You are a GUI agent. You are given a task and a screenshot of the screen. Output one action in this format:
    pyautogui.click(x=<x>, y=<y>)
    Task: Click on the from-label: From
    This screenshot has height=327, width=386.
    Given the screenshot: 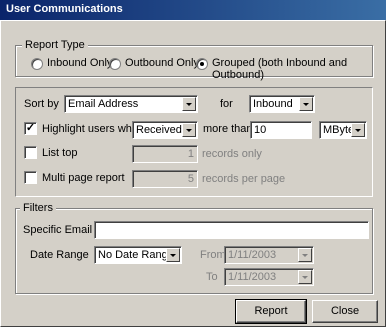 What is the action you would take?
    pyautogui.click(x=213, y=255)
    